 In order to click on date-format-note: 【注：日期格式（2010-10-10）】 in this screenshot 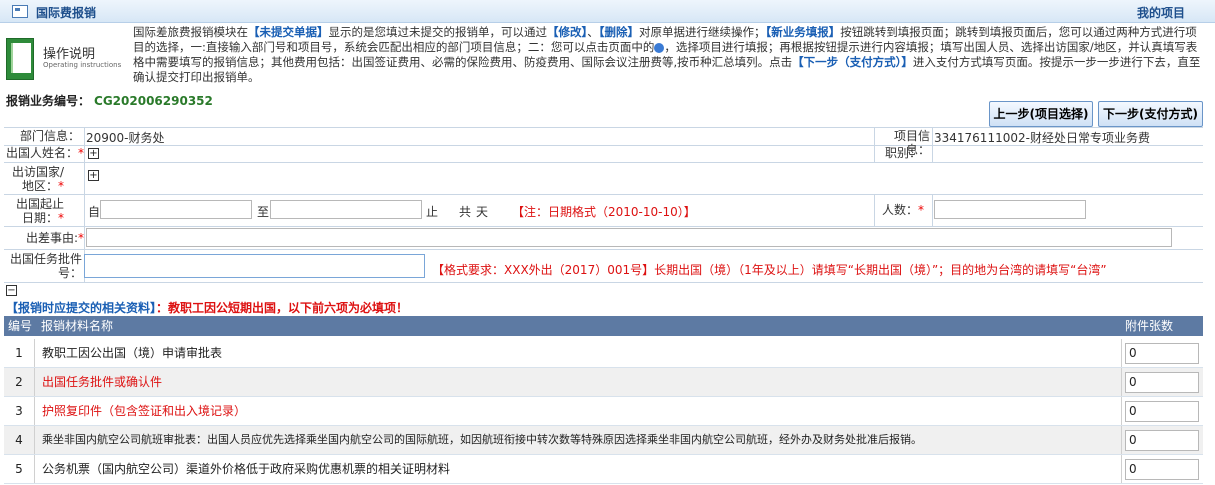, I will do `click(604, 212)`.